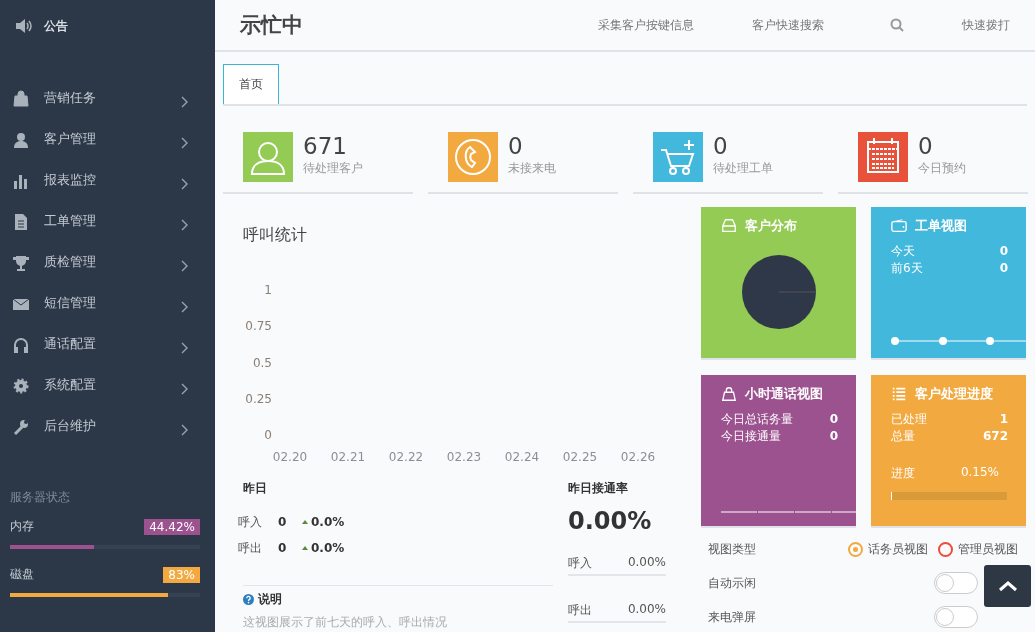 This screenshot has height=632, width=1035. What do you see at coordinates (909, 419) in the screenshot?
I see `tile-label: 已处理` at bounding box center [909, 419].